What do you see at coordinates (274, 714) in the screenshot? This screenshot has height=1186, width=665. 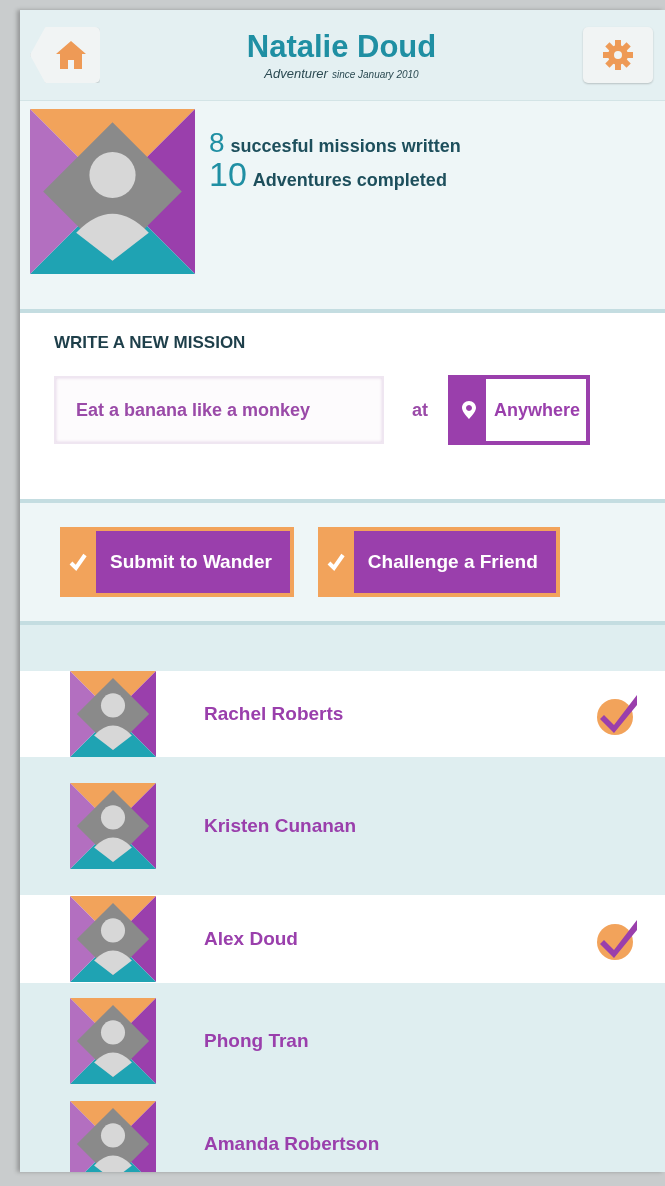 I see `friend-name: Rachel Roberts` at bounding box center [274, 714].